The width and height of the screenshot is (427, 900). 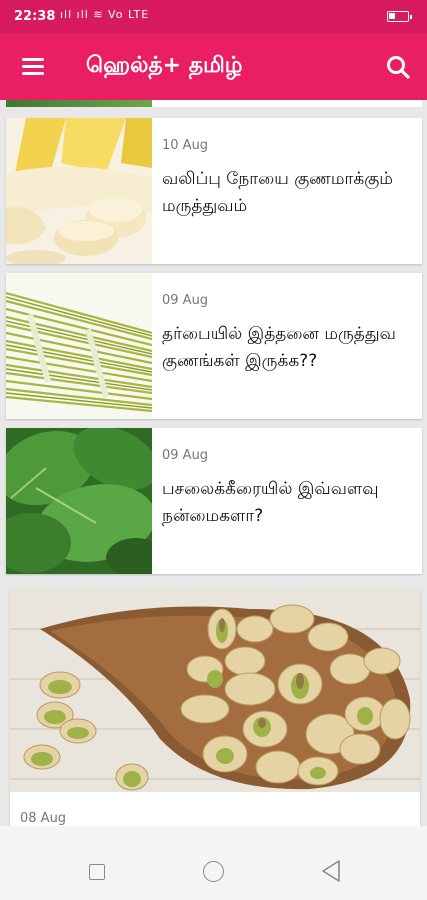 What do you see at coordinates (398, 67) in the screenshot?
I see `search-icon` at bounding box center [398, 67].